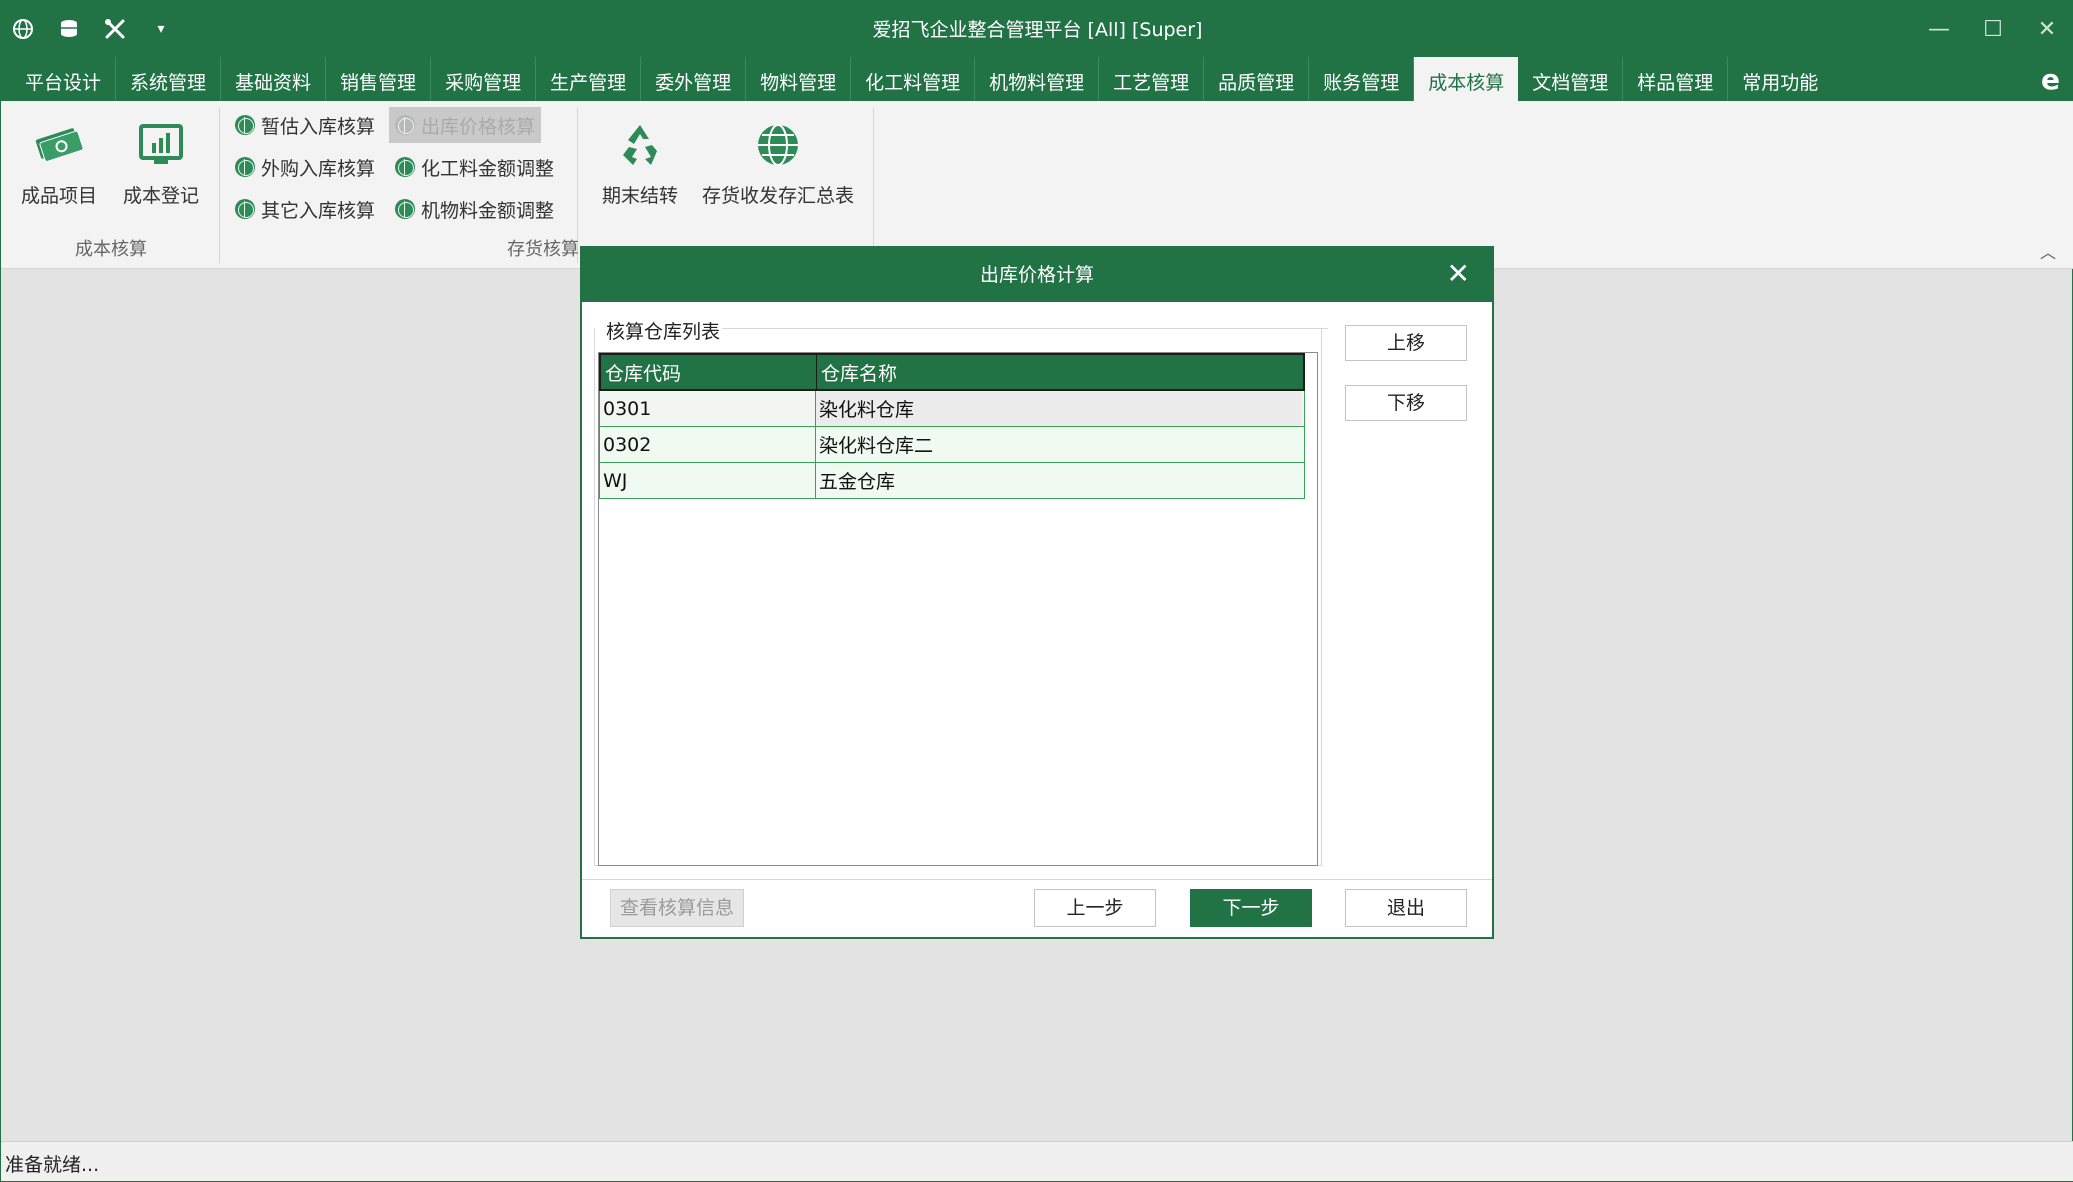  Describe the element at coordinates (1251, 908) in the screenshot. I see `next-step-button: 下一步` at that location.